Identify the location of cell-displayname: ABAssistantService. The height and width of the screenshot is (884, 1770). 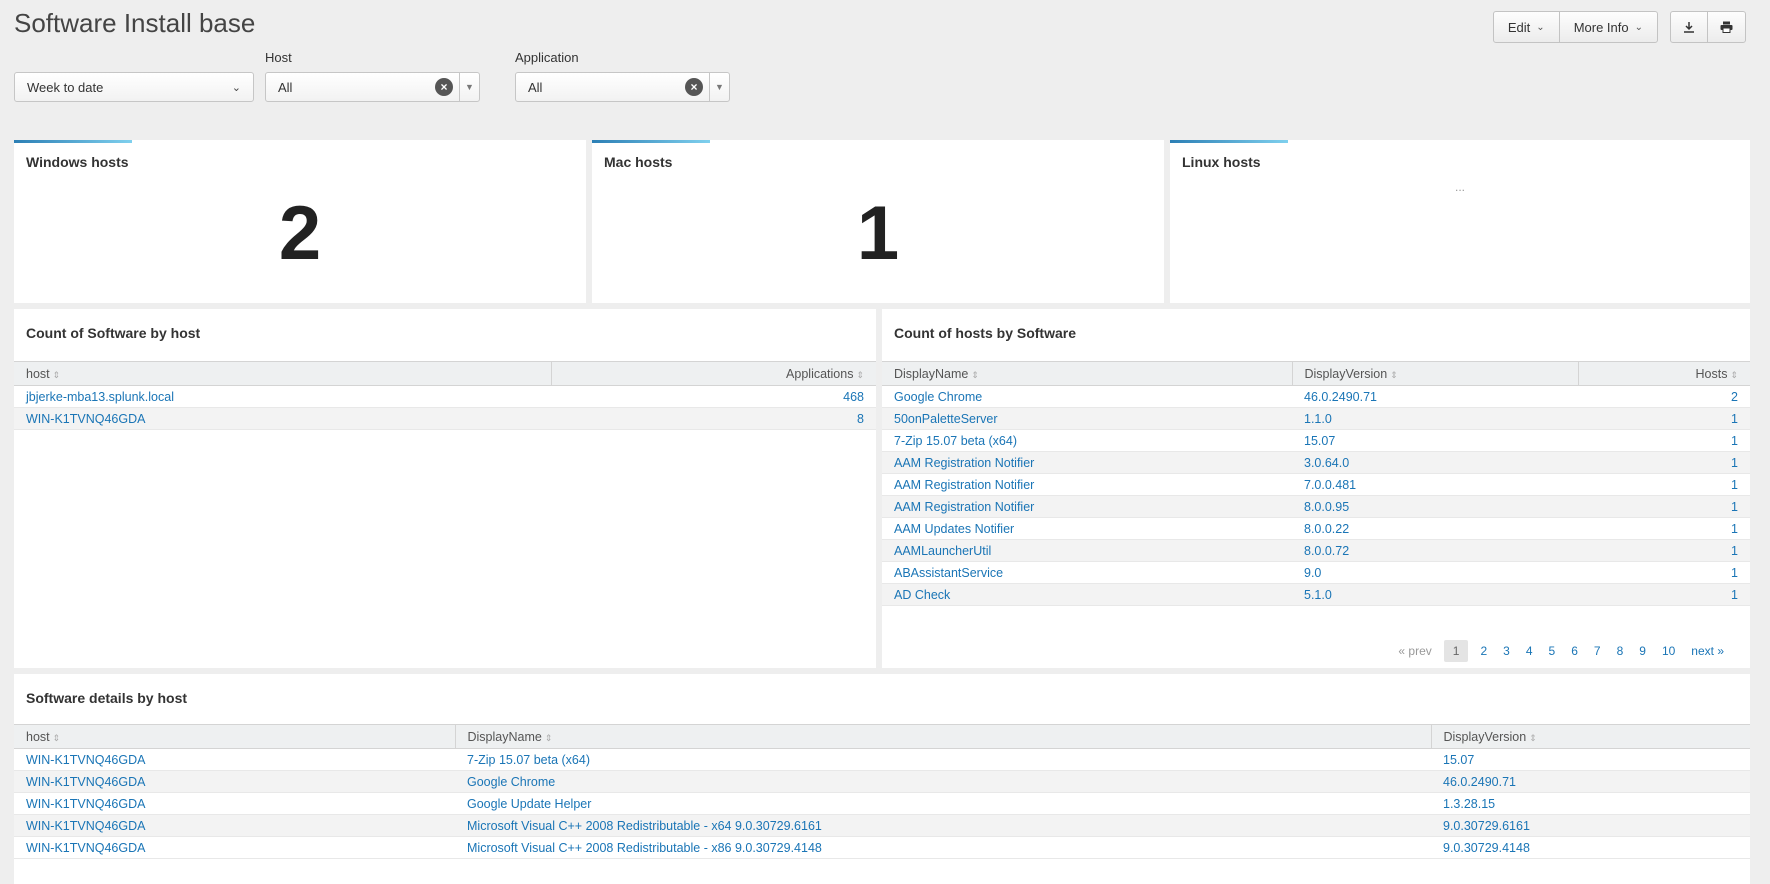
(1087, 572).